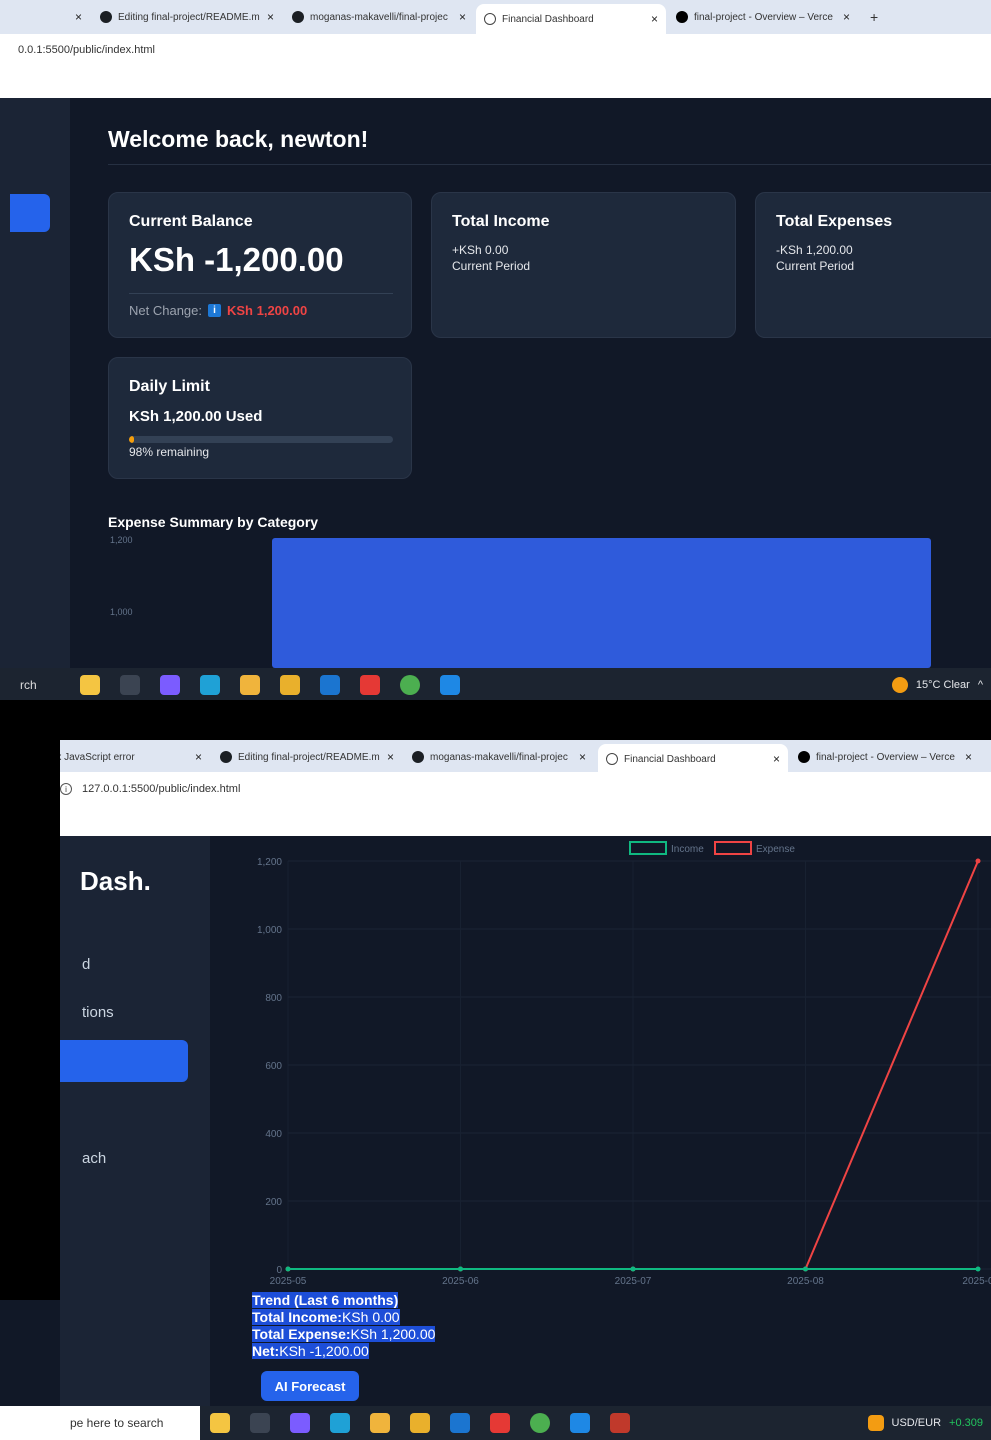  What do you see at coordinates (121, 612) in the screenshot?
I see `y-tick-label: 1,000` at bounding box center [121, 612].